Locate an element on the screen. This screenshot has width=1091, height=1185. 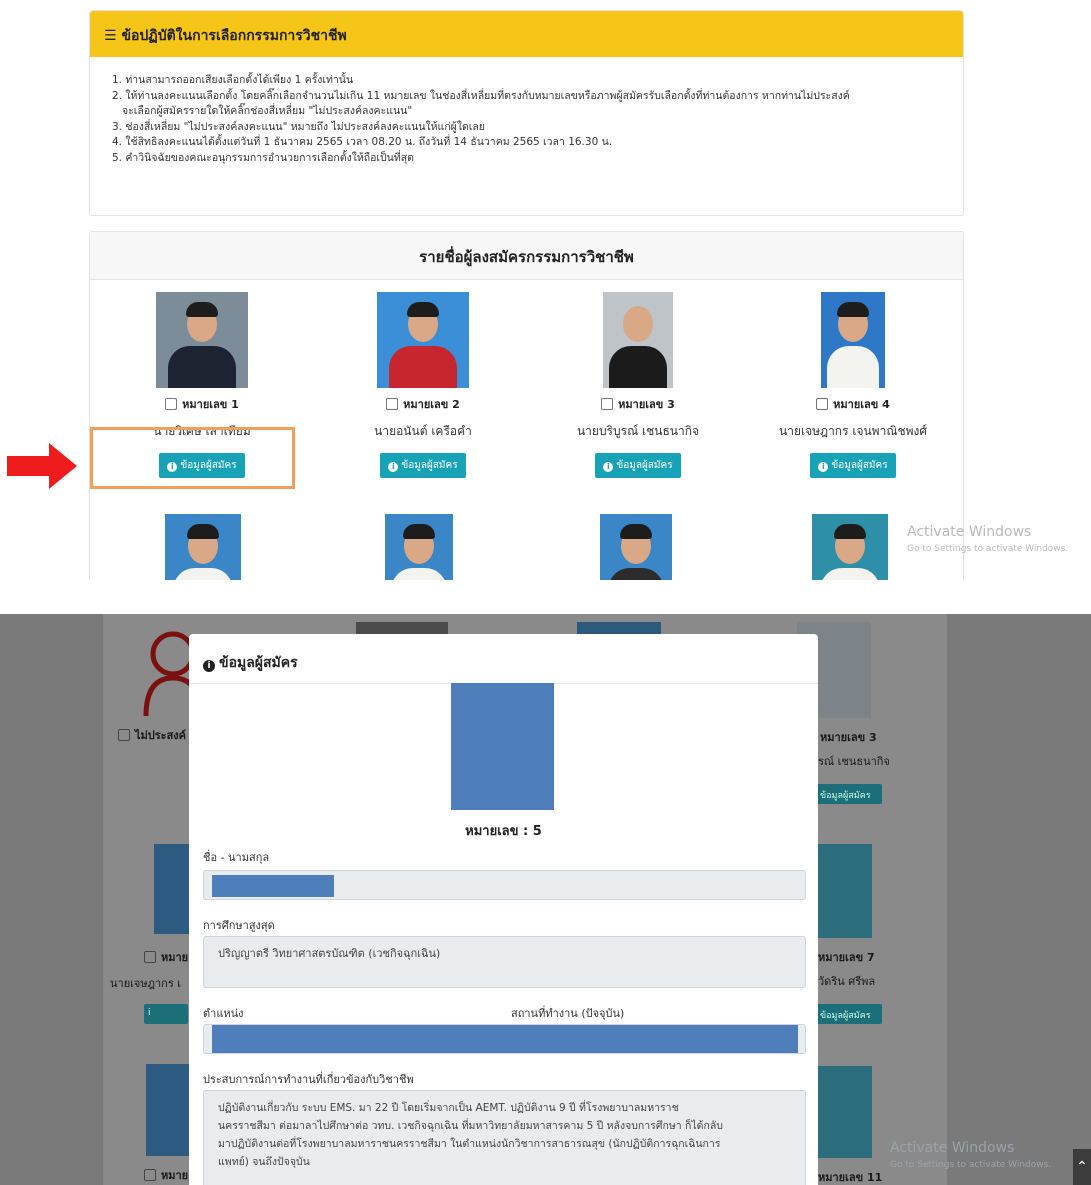
candidate-name: นายอนันต์ เครือคำ is located at coordinates (423, 431).